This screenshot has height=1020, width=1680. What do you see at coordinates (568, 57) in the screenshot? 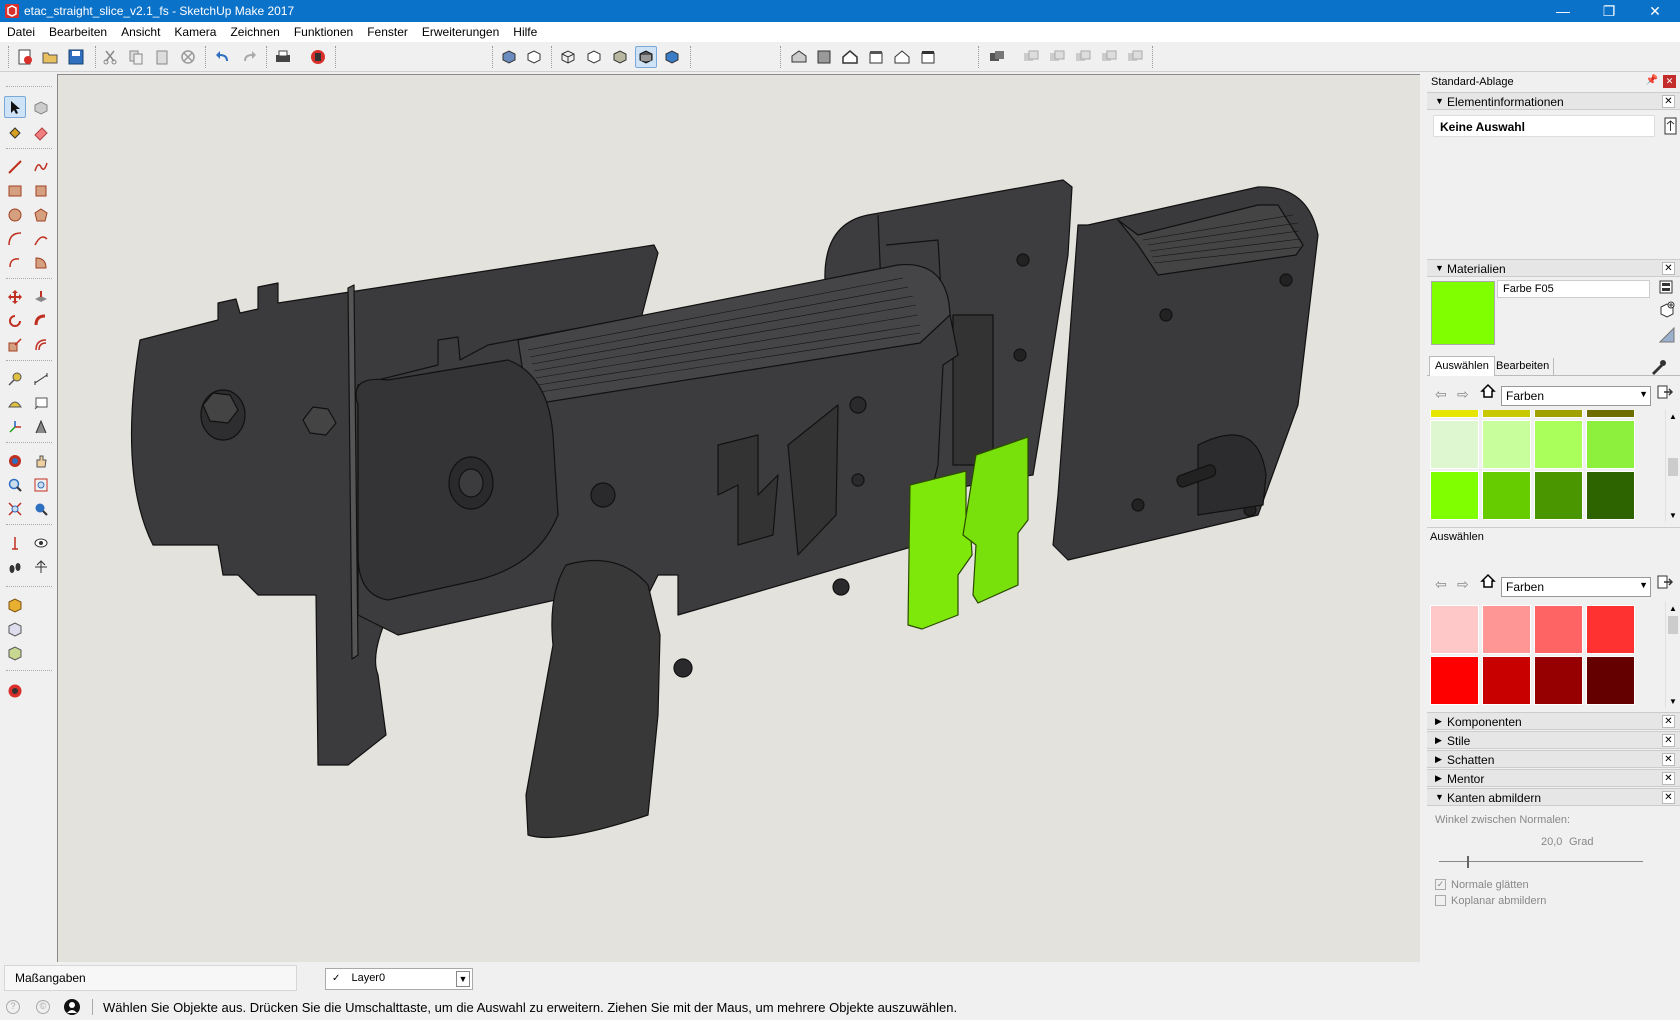
I see `wireframe-icon` at bounding box center [568, 57].